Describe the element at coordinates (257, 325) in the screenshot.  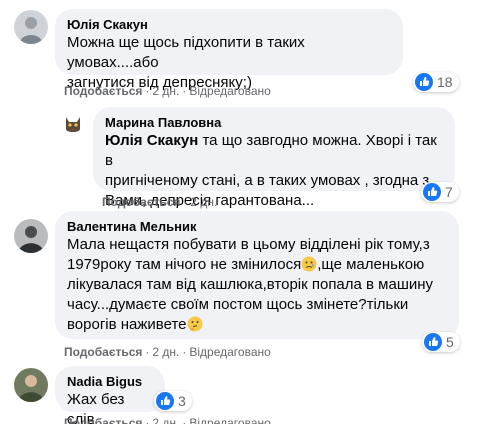
I see `comment-text-line: ворогів наживете` at that location.